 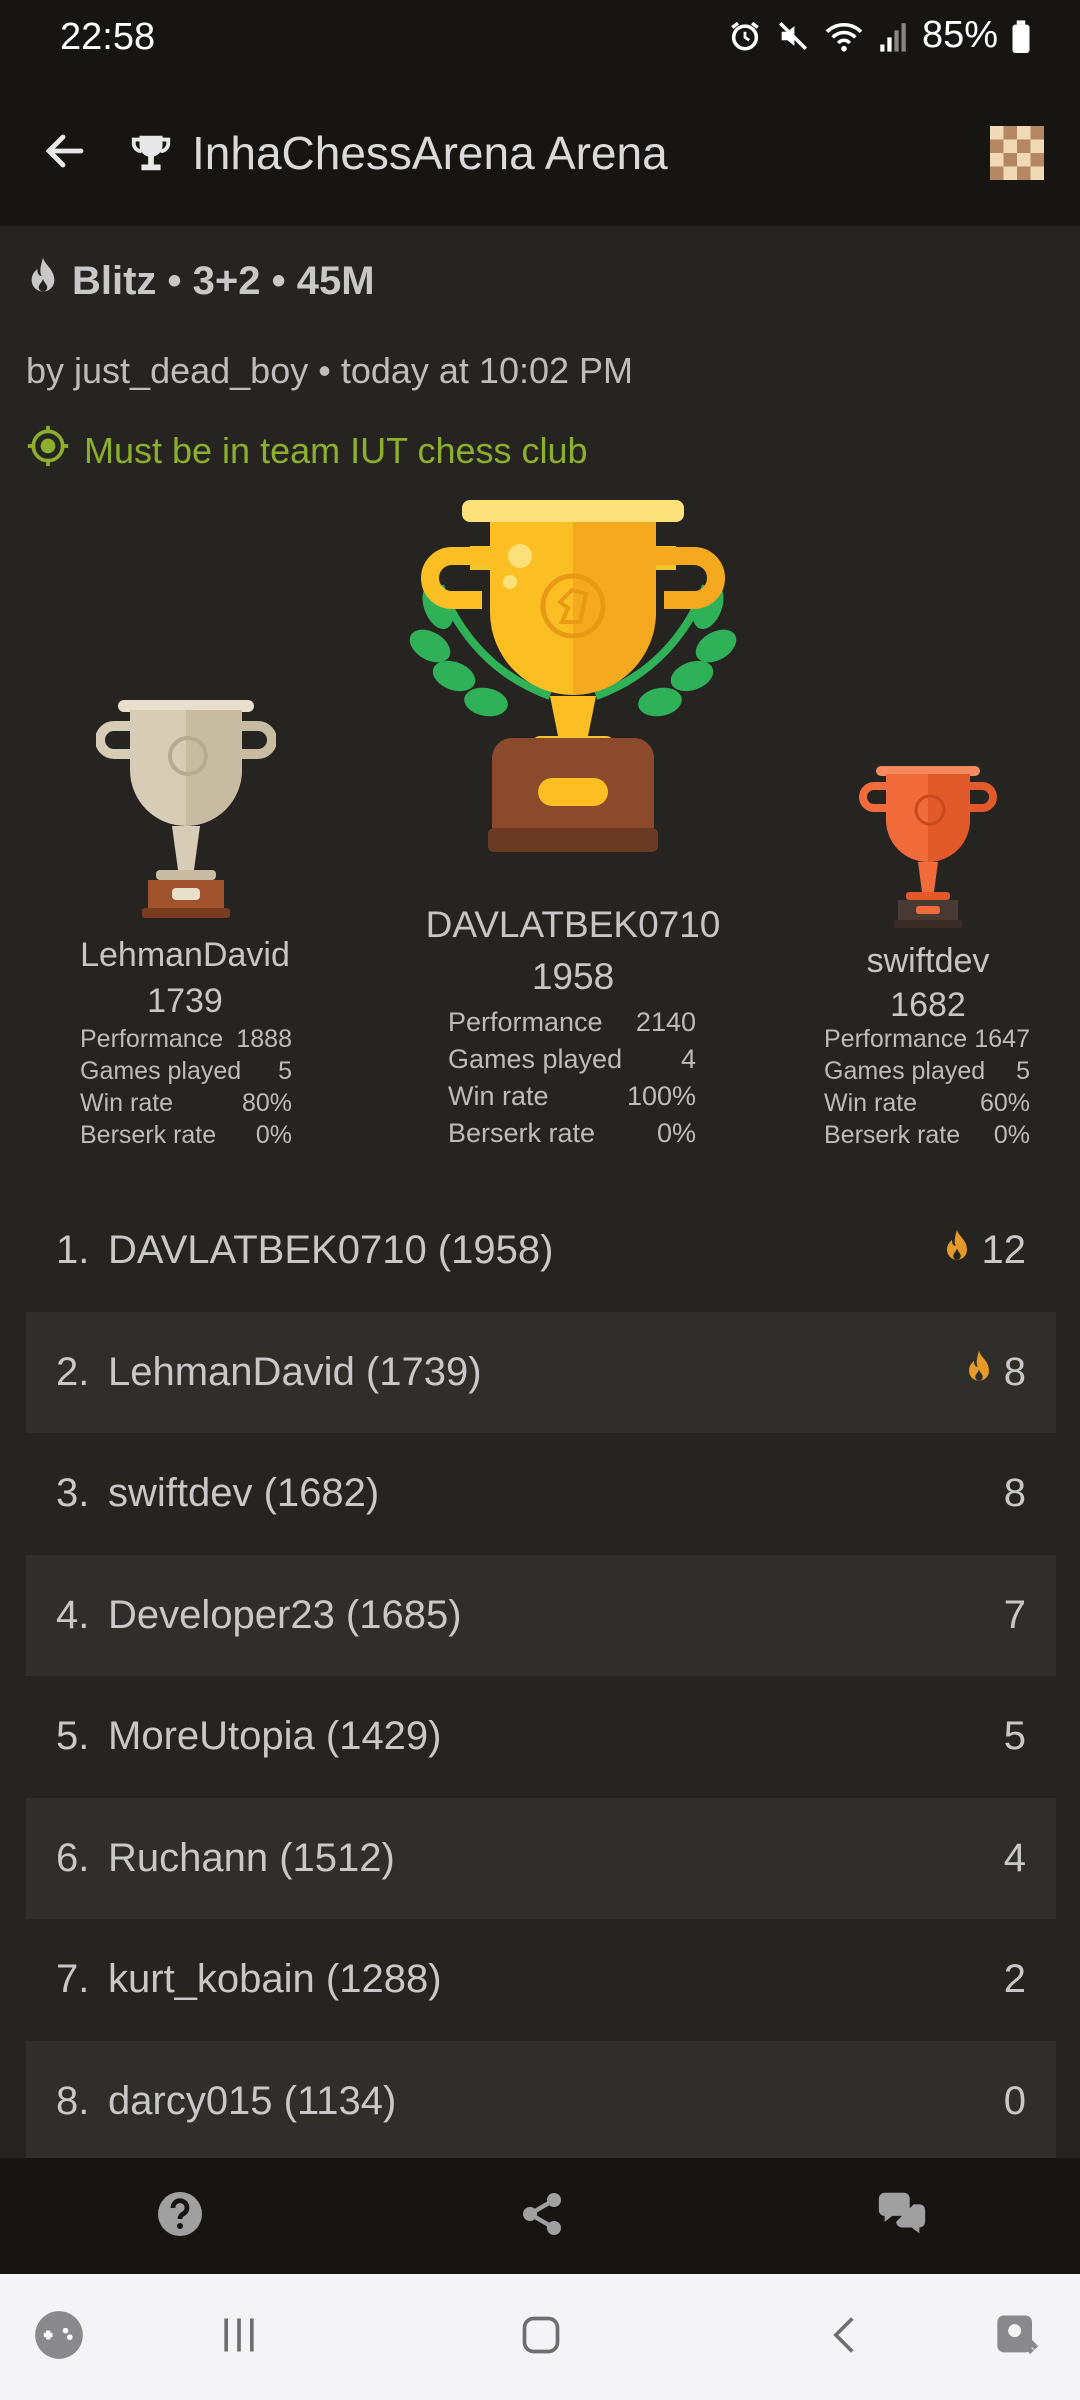 What do you see at coordinates (1002, 1038) in the screenshot?
I see `stat-value: 1647` at bounding box center [1002, 1038].